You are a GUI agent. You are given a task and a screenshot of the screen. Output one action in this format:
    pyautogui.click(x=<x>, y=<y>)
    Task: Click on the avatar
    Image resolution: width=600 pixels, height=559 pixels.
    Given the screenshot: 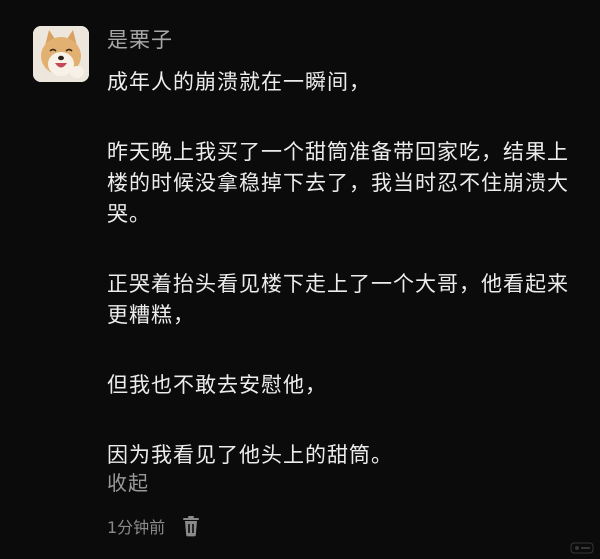 What is the action you would take?
    pyautogui.click(x=61, y=54)
    